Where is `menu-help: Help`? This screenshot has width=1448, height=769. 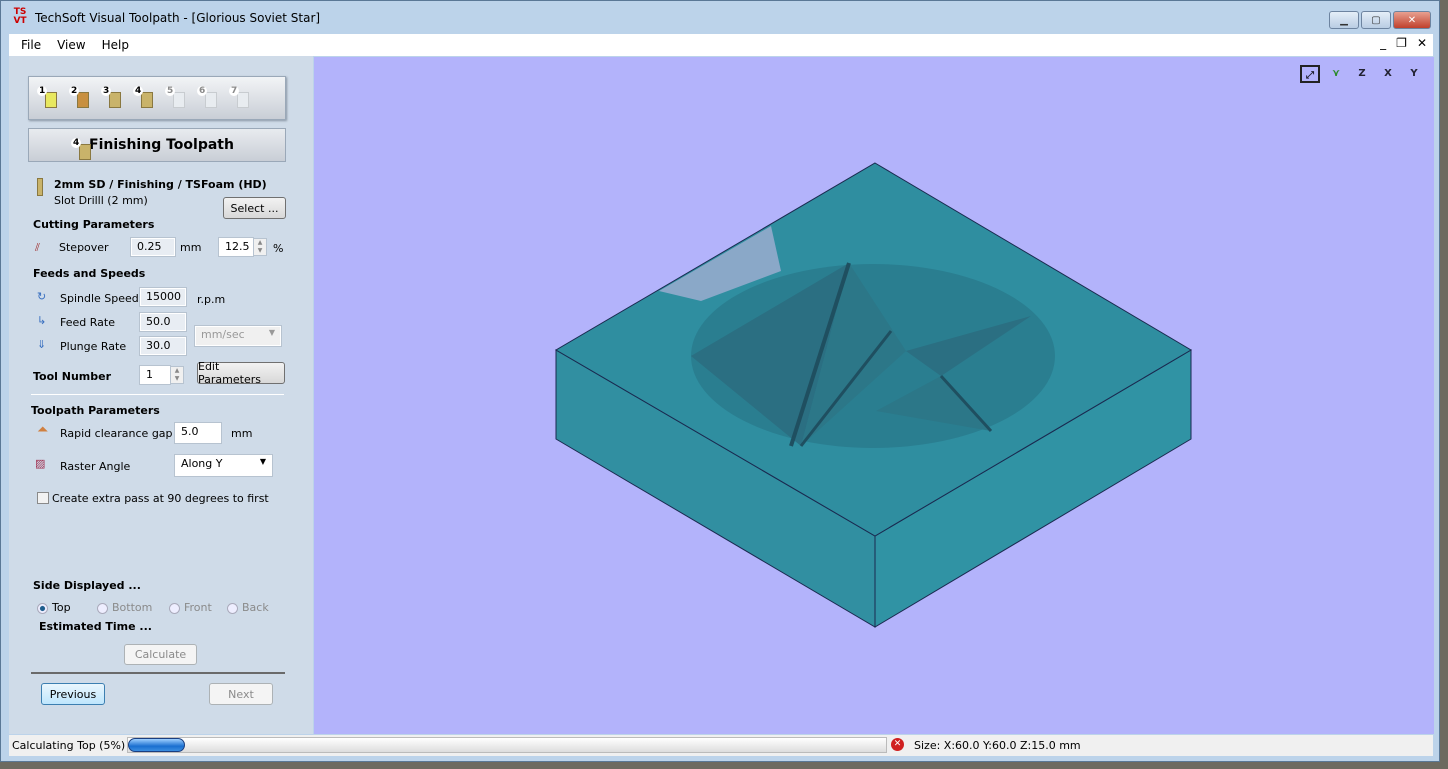
menu-help: Help is located at coordinates (115, 45).